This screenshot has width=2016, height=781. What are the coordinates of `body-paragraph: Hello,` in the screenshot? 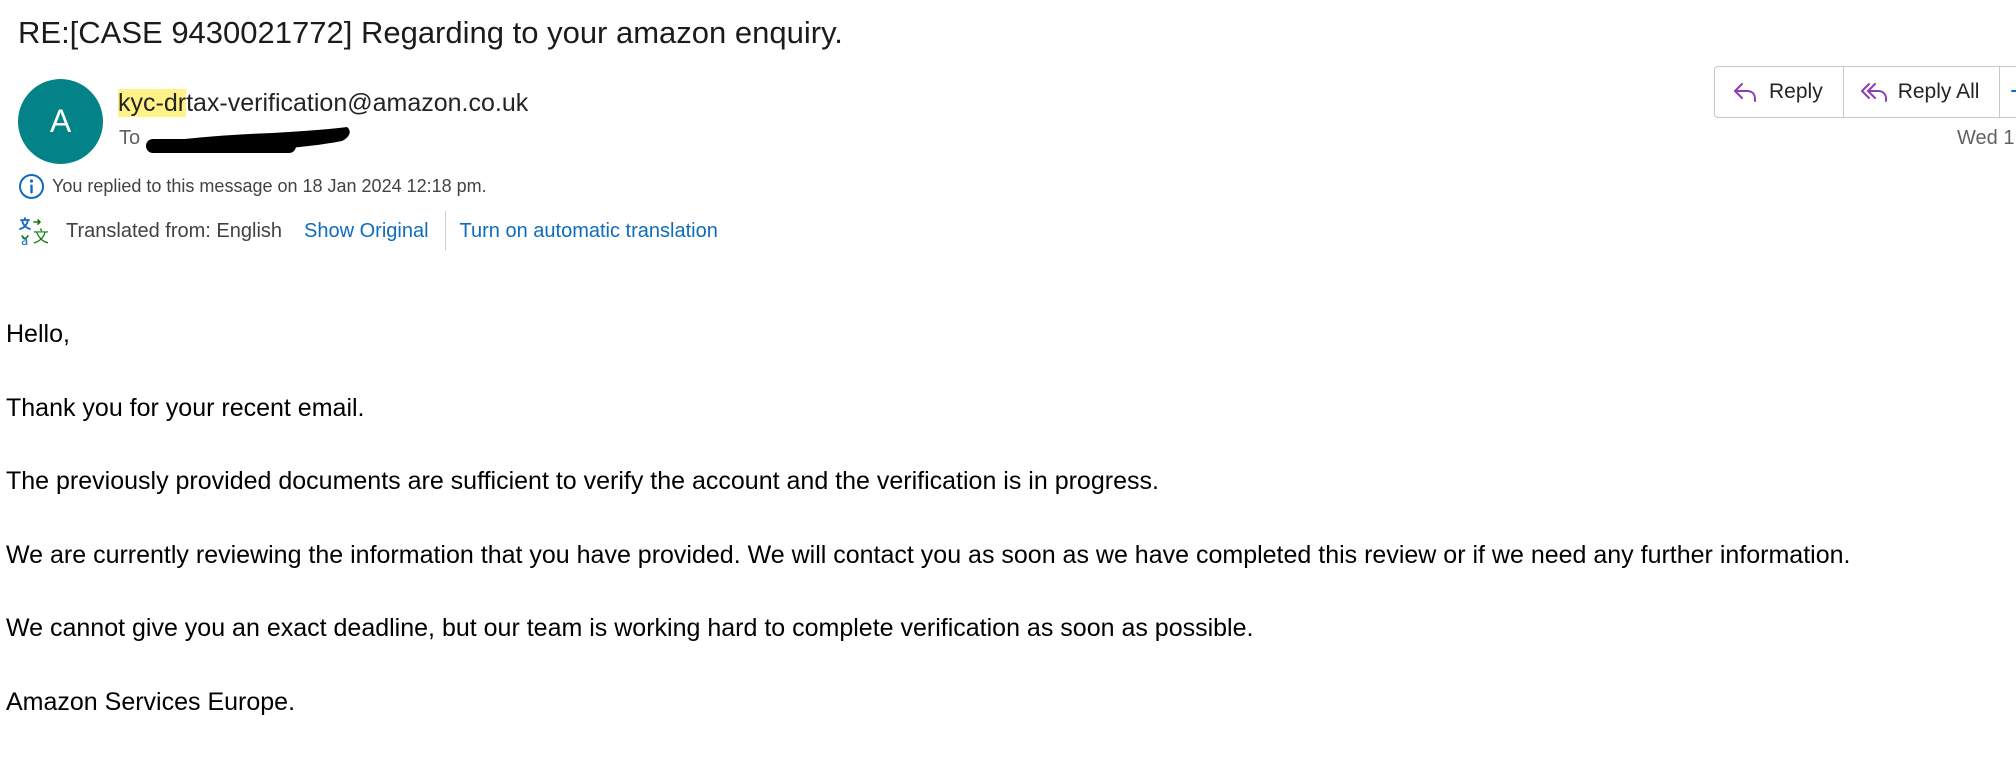 It's located at (38, 334).